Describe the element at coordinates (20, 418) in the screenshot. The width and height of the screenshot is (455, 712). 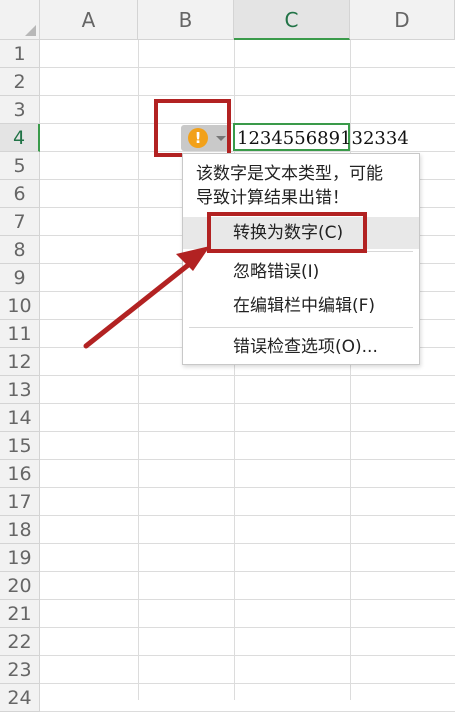
I see `row-header-14: 14` at that location.